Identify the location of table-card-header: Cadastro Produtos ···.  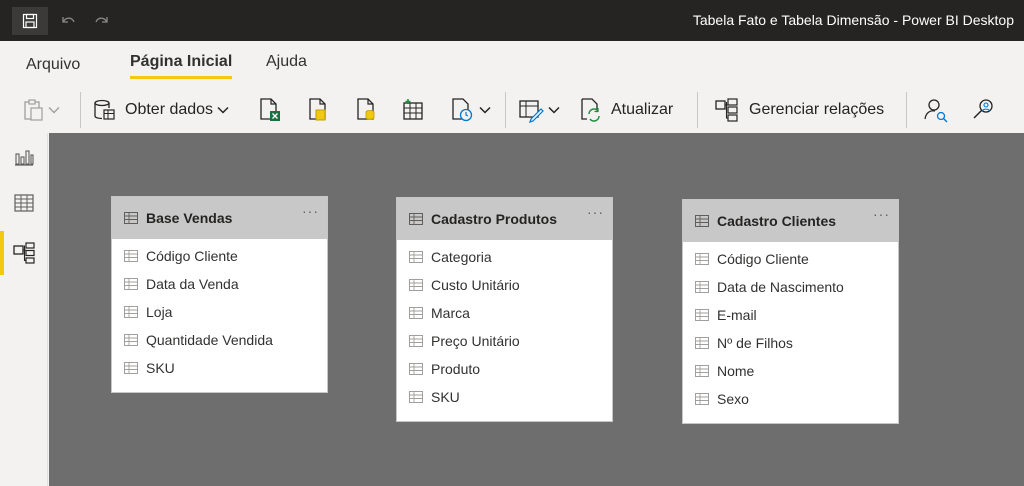
(504, 219).